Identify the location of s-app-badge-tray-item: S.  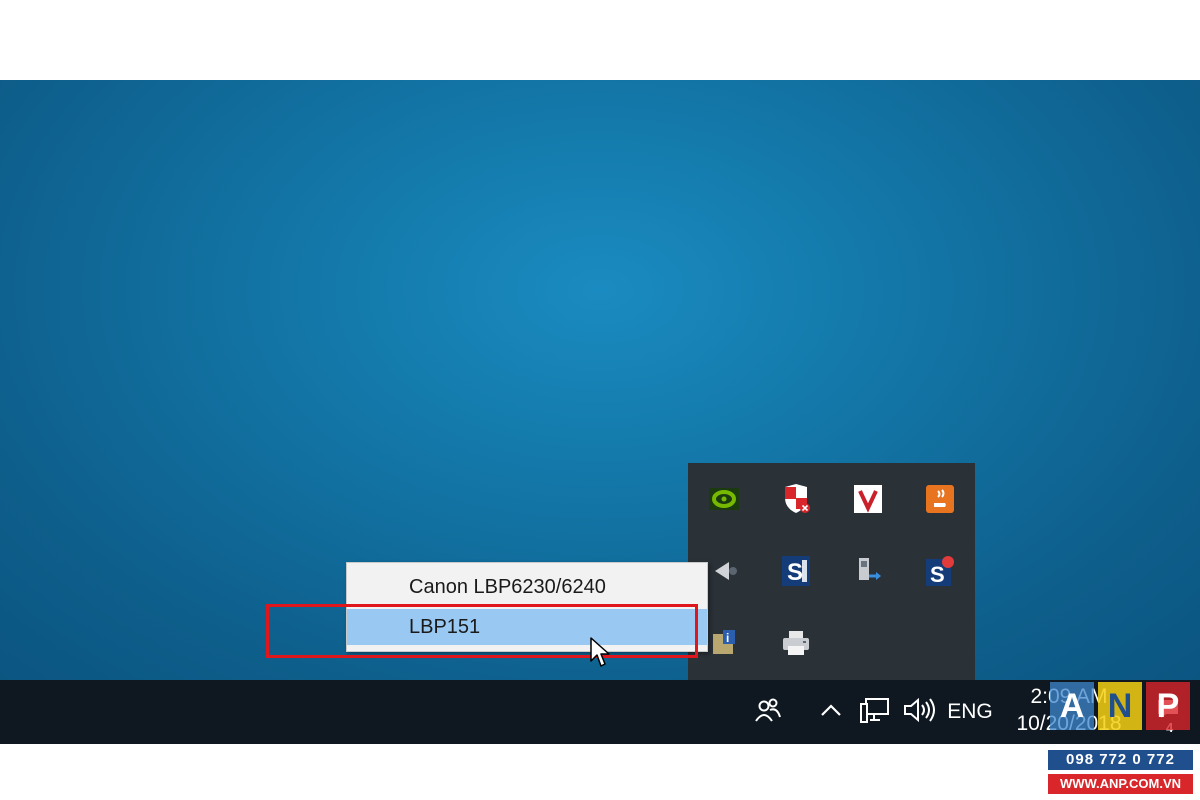
(940, 571).